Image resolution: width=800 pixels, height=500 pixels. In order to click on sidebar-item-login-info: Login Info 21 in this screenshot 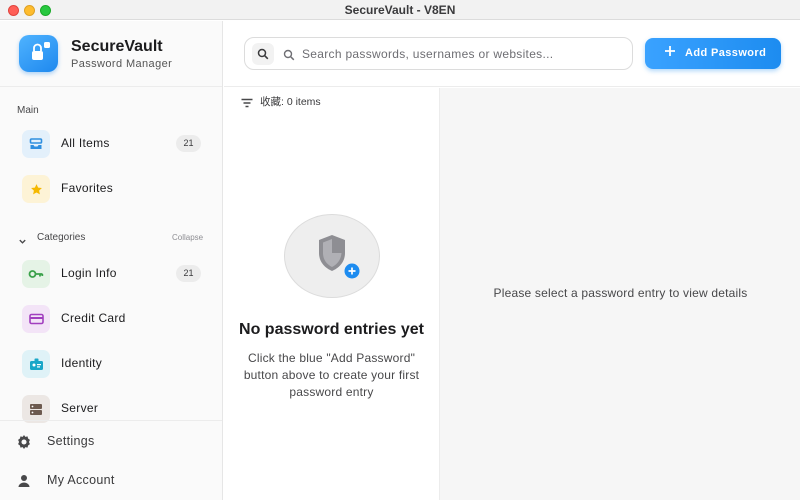, I will do `click(112, 274)`.